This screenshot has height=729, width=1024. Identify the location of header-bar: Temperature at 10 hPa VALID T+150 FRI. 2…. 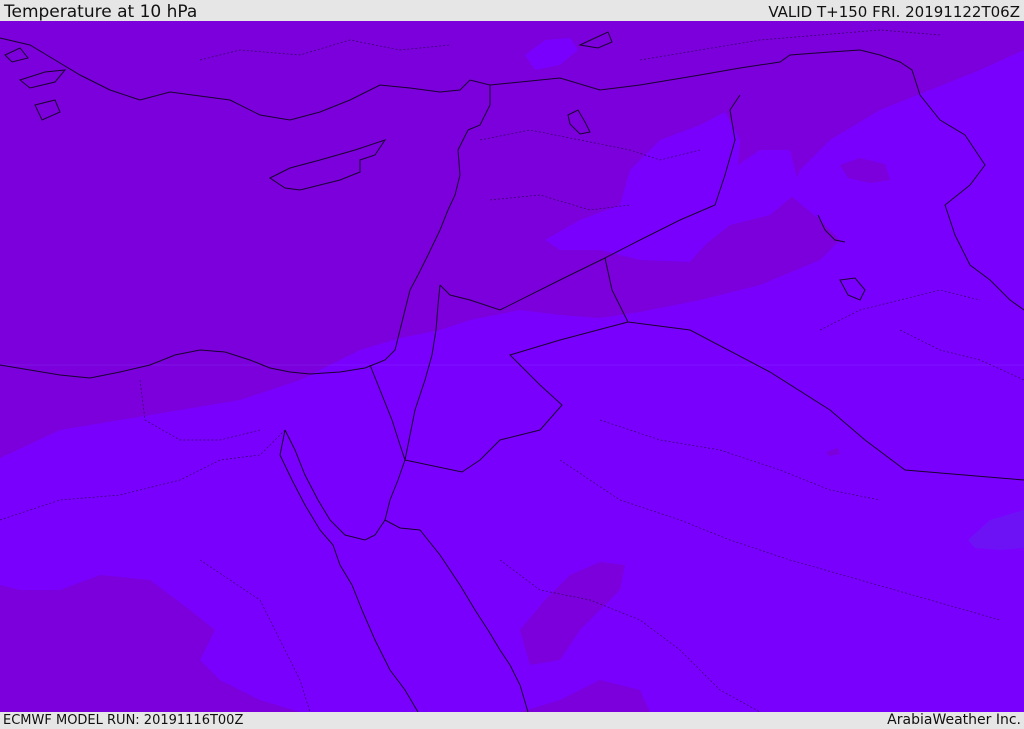
(512, 10).